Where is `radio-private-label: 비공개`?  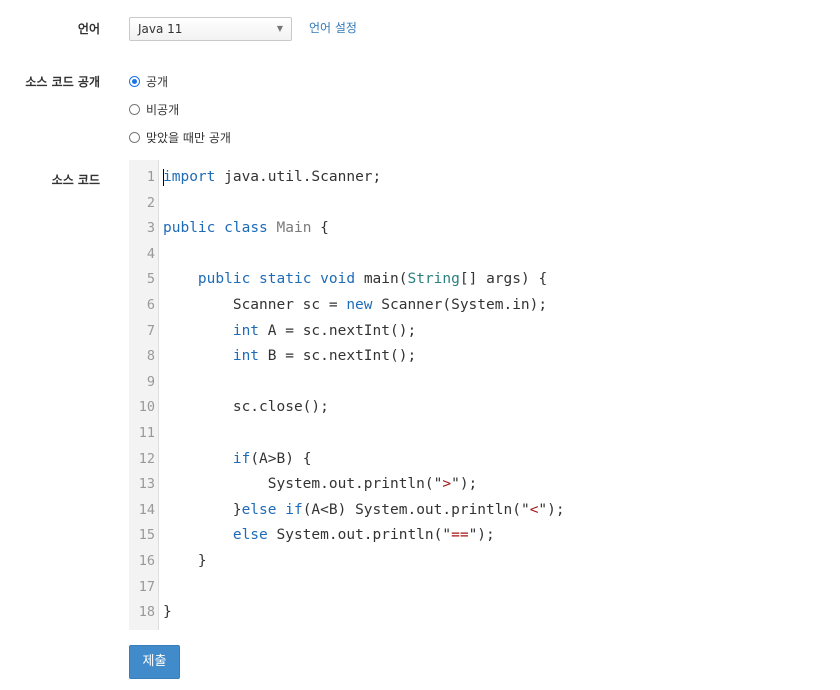
radio-private-label: 비공개 is located at coordinates (163, 110).